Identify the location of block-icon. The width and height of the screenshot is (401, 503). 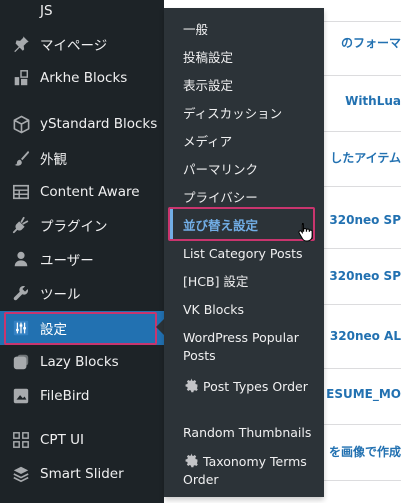
(21, 362).